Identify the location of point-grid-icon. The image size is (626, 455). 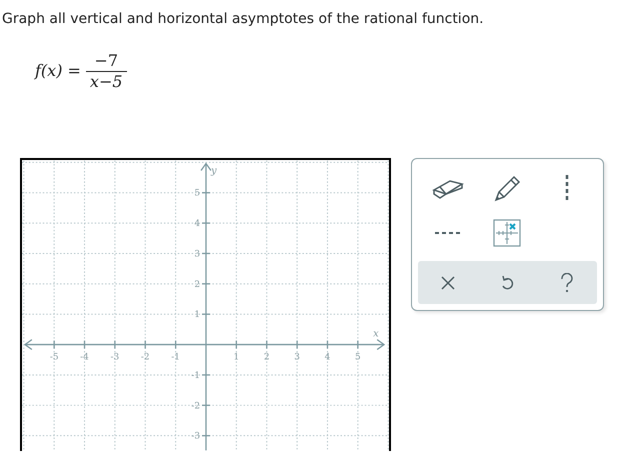
(507, 233).